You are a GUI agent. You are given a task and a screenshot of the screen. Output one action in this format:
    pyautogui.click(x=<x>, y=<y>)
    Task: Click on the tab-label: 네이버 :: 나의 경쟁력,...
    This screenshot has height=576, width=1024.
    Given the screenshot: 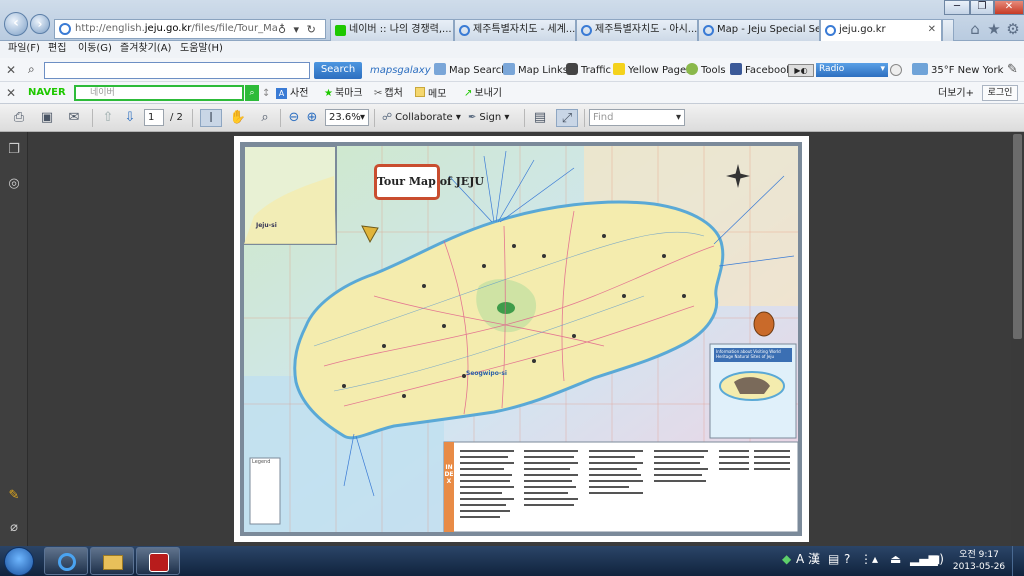 What is the action you would take?
    pyautogui.click(x=400, y=29)
    